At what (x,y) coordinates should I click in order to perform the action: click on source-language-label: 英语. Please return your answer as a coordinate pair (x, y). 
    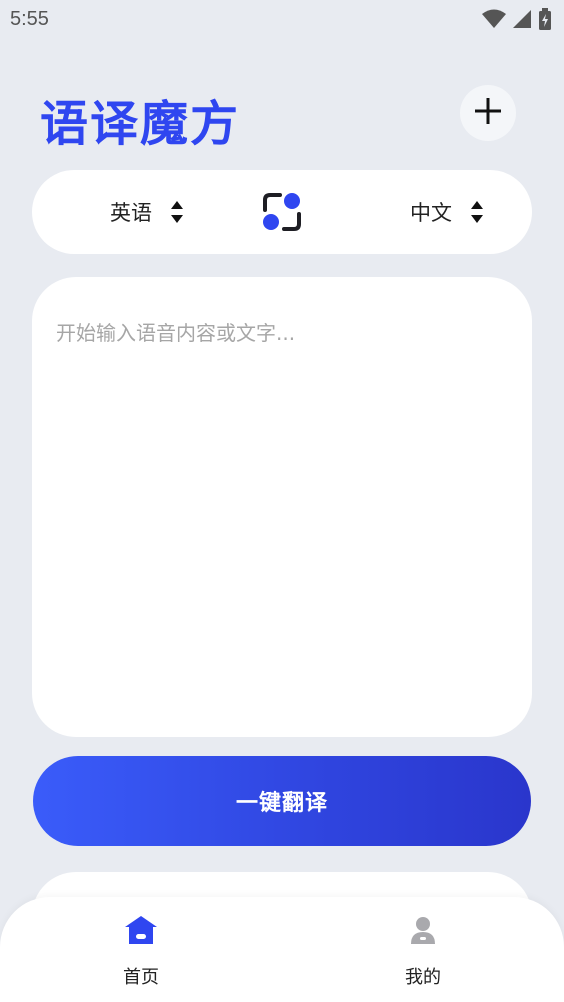
    Looking at the image, I should click on (131, 213).